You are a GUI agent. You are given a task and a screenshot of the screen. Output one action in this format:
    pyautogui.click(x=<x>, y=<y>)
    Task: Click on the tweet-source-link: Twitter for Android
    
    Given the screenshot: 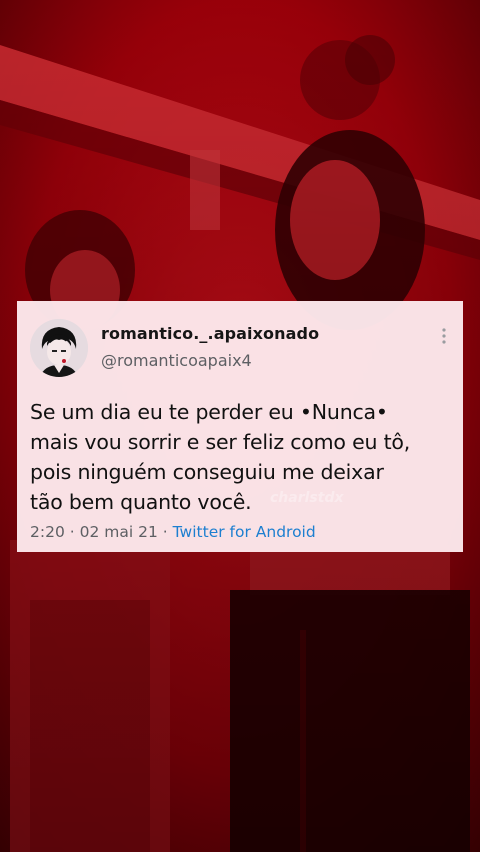 What is the action you would take?
    pyautogui.click(x=244, y=532)
    